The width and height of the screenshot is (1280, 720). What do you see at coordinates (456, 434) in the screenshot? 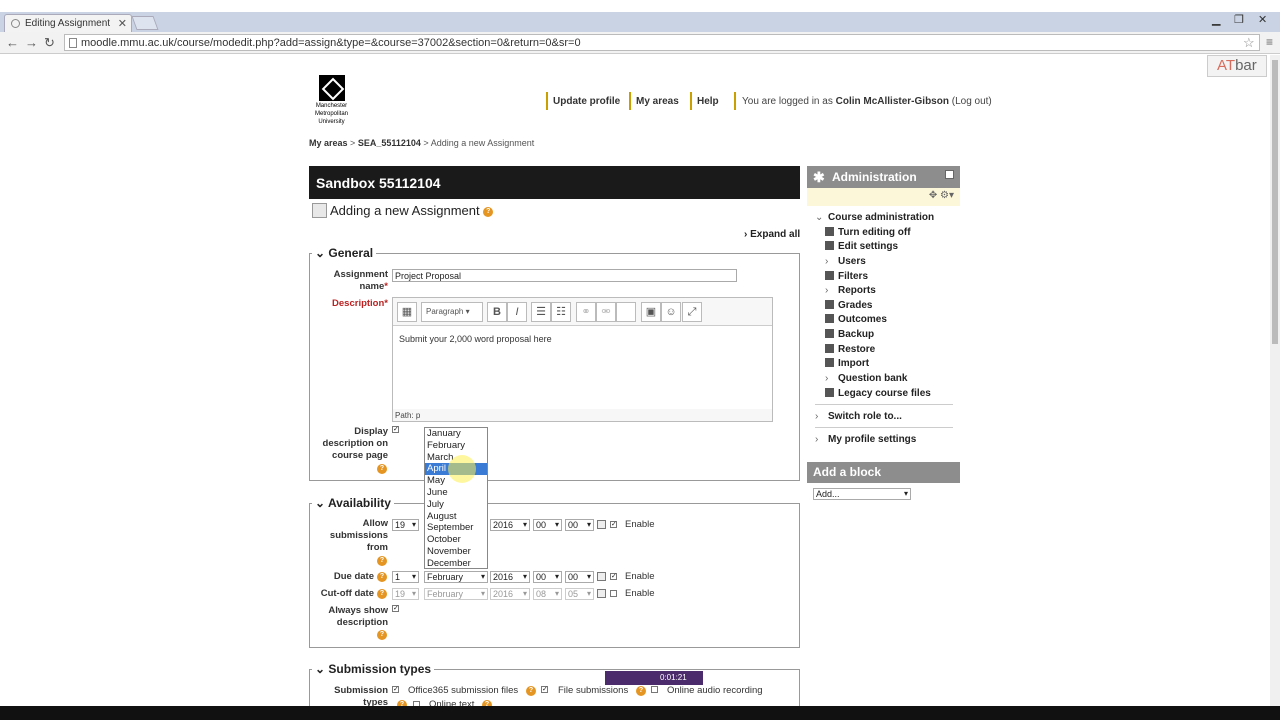
I see `month-option: January` at bounding box center [456, 434].